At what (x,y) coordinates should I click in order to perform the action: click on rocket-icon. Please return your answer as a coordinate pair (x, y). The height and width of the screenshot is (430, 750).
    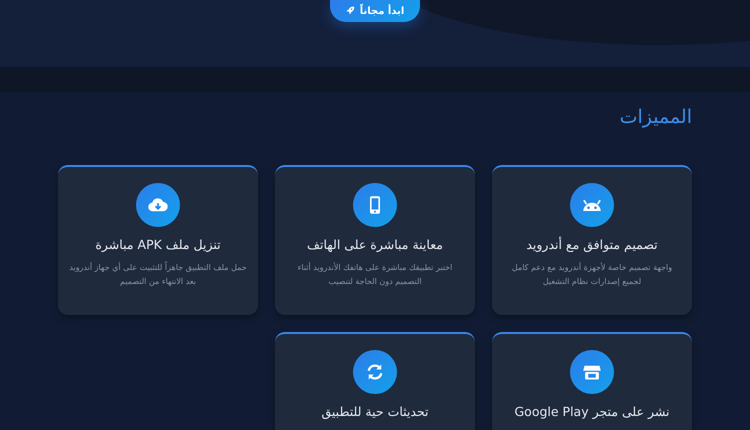
    Looking at the image, I should click on (351, 11).